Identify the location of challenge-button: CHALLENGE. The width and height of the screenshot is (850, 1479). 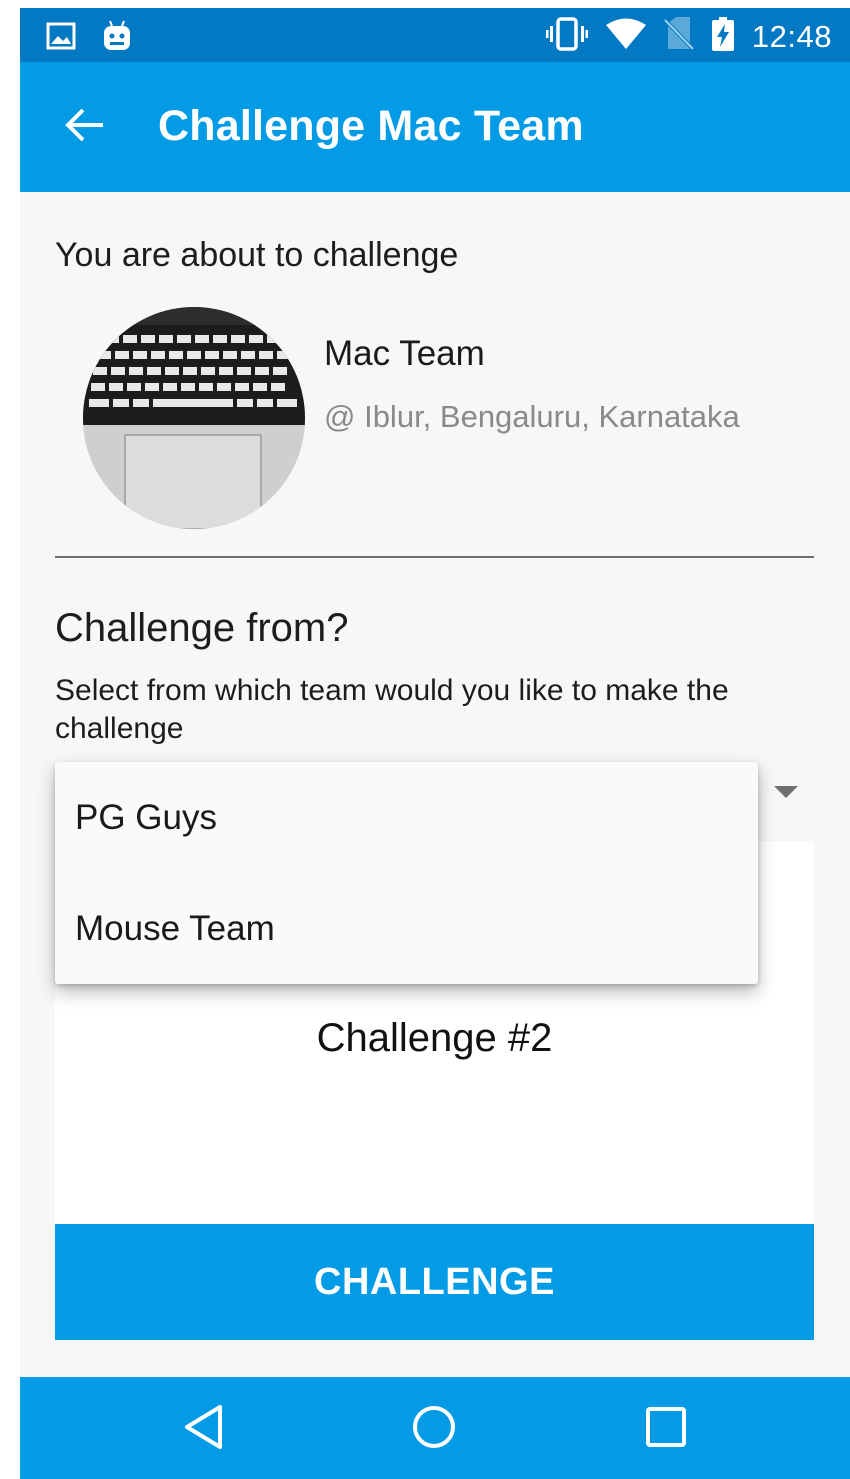
(434, 1282).